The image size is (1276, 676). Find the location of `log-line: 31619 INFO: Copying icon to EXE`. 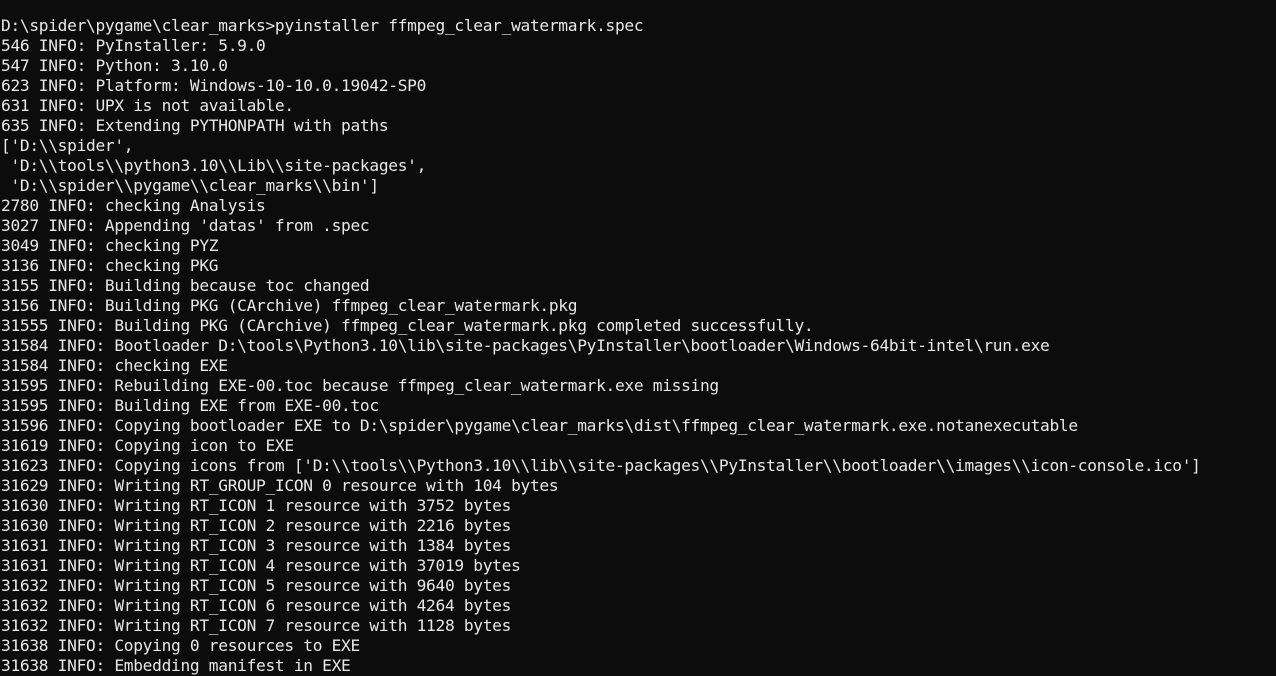

log-line: 31619 INFO: Copying icon to EXE is located at coordinates (147, 445).